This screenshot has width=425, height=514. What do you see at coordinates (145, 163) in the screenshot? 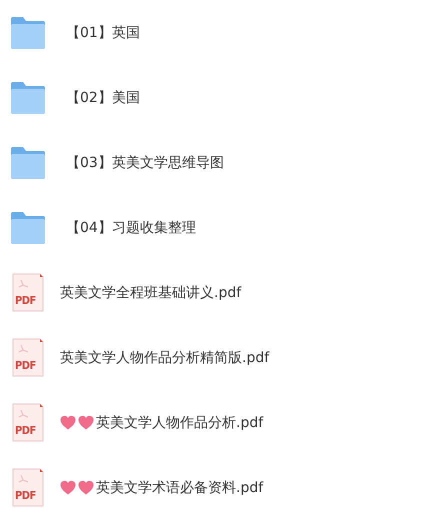
I see `file-name: 【03】英美文学思维导图` at bounding box center [145, 163].